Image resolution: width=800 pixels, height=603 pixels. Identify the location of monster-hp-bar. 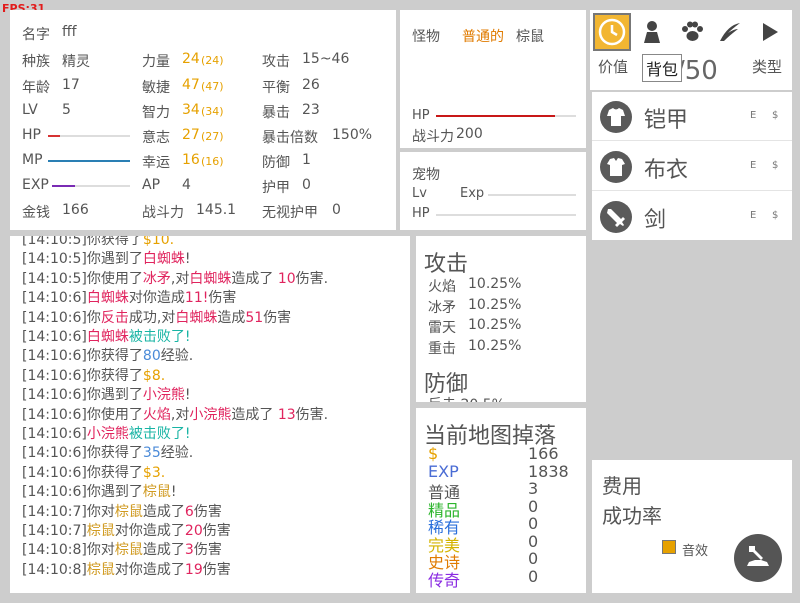
(506, 116).